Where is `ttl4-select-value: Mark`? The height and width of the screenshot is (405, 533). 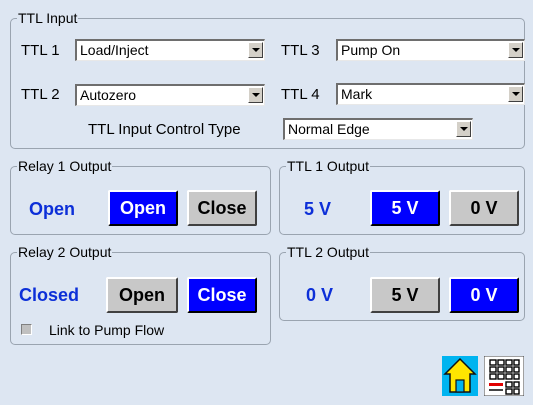
ttl4-select-value: Mark is located at coordinates (357, 94).